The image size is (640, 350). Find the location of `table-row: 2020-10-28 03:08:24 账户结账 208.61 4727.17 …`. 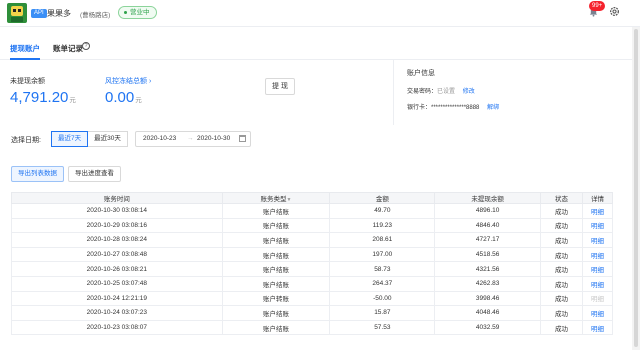

table-row: 2020-10-28 03:08:24 账户结账 208.61 4727.17 … is located at coordinates (312, 240).